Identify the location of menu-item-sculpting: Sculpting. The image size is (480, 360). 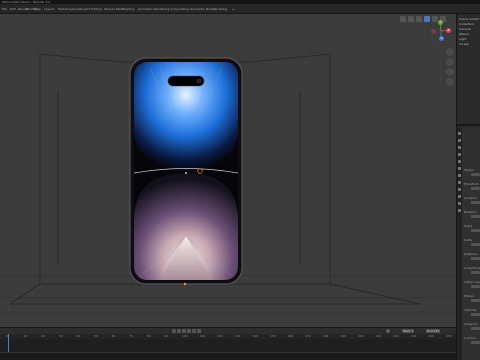
(79, 9).